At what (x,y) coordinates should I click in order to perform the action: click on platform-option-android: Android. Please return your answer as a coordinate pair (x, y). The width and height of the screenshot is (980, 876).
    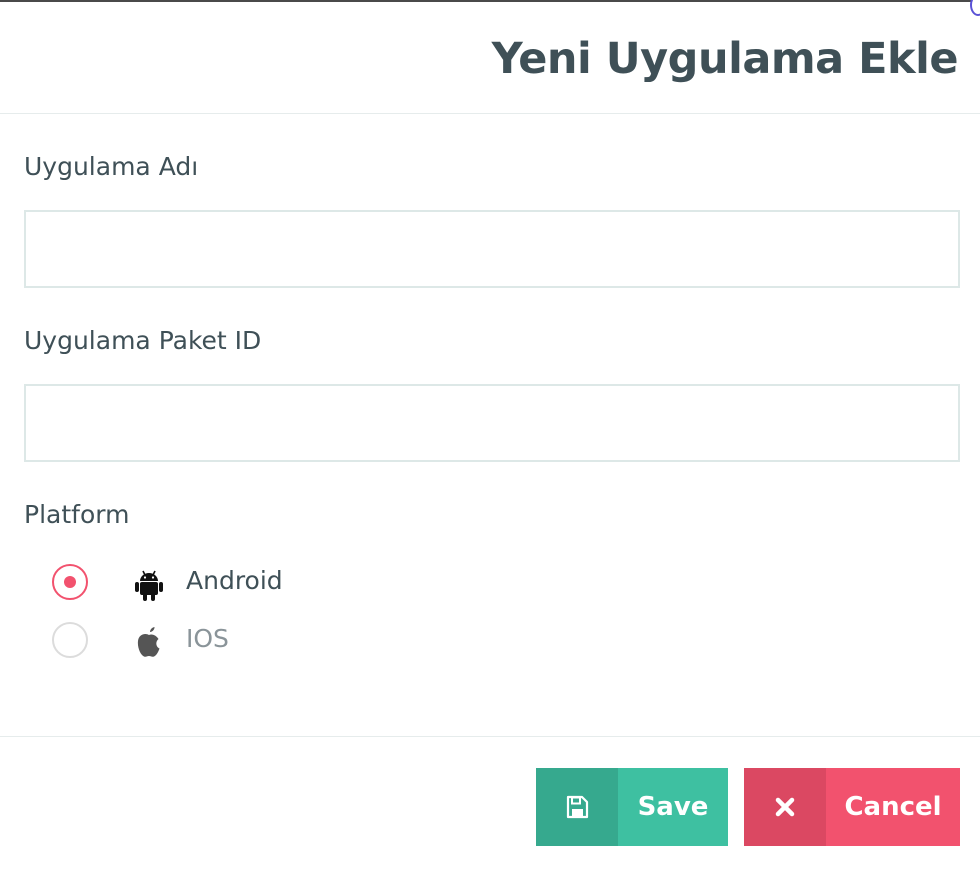
    Looking at the image, I should click on (252, 582).